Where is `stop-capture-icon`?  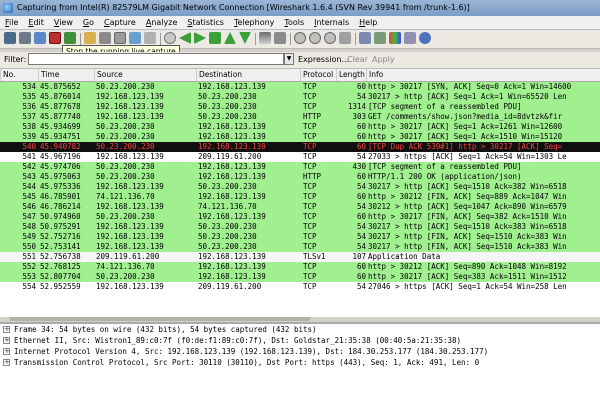
stop-capture-icon is located at coordinates (55, 38).